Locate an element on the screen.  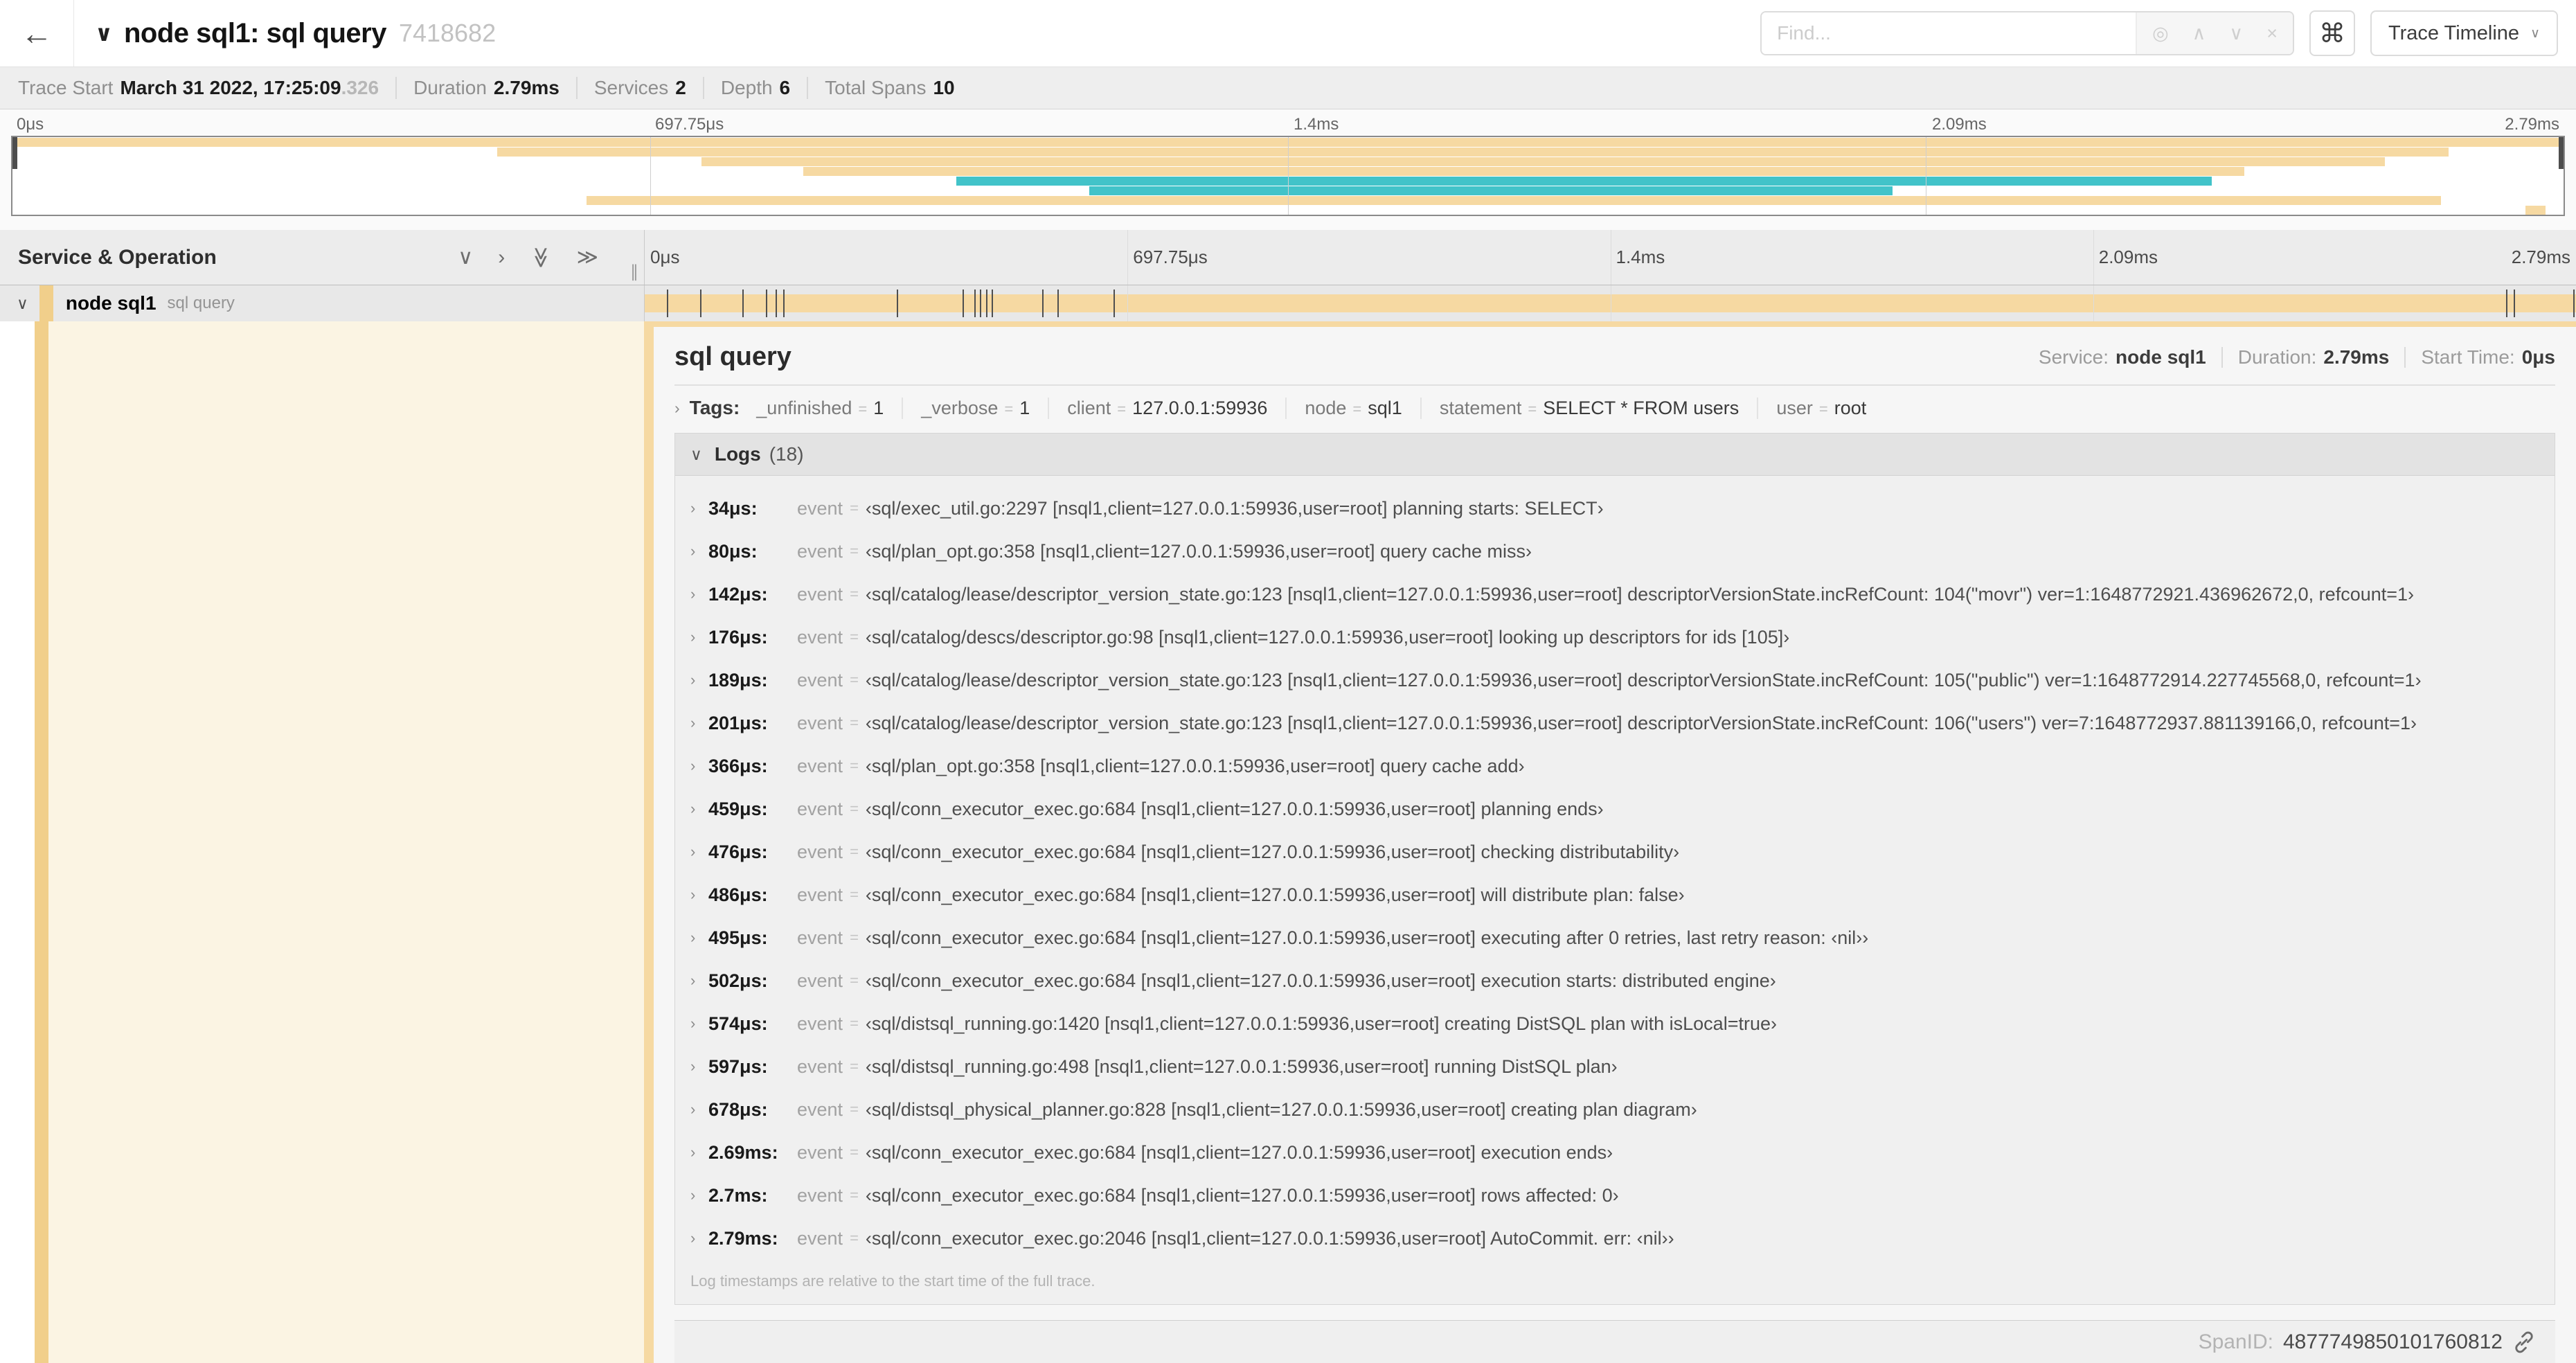
find-input is located at coordinates (1949, 33).